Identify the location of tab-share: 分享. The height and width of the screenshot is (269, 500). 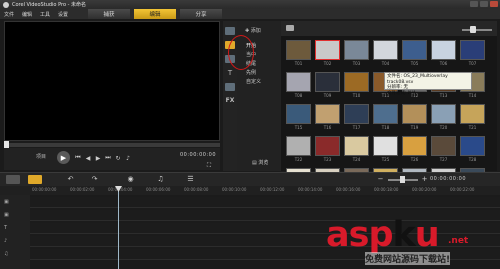
(201, 14).